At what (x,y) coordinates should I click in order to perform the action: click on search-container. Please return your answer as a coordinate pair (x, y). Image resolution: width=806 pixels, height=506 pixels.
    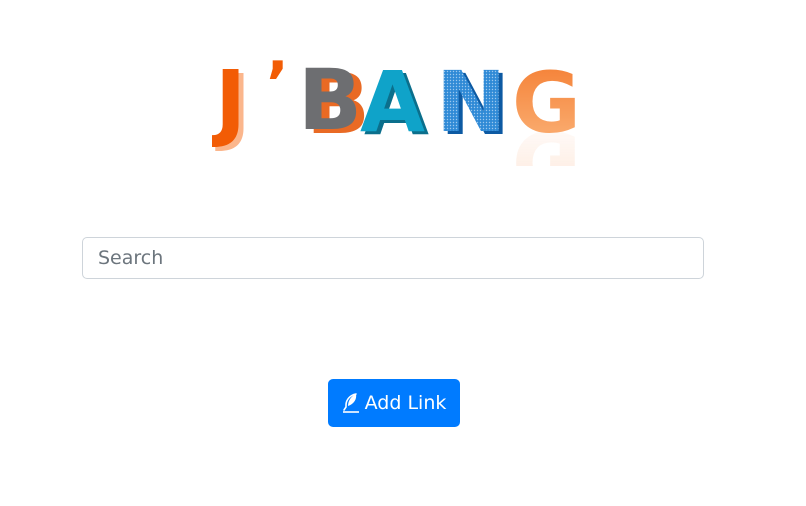
    Looking at the image, I should click on (393, 258).